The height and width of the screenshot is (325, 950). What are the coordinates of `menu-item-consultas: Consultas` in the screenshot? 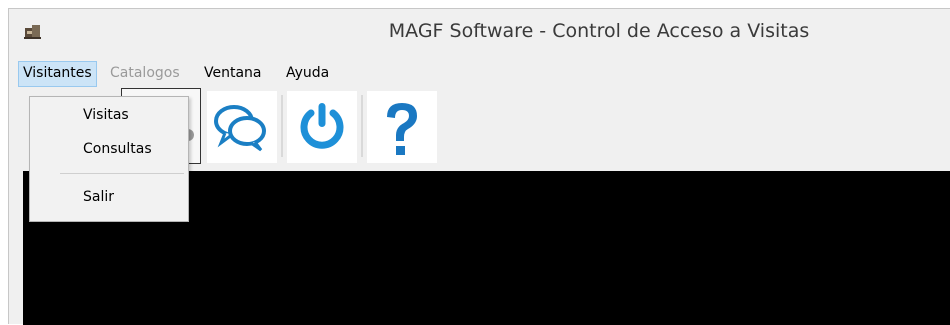 It's located at (109, 149).